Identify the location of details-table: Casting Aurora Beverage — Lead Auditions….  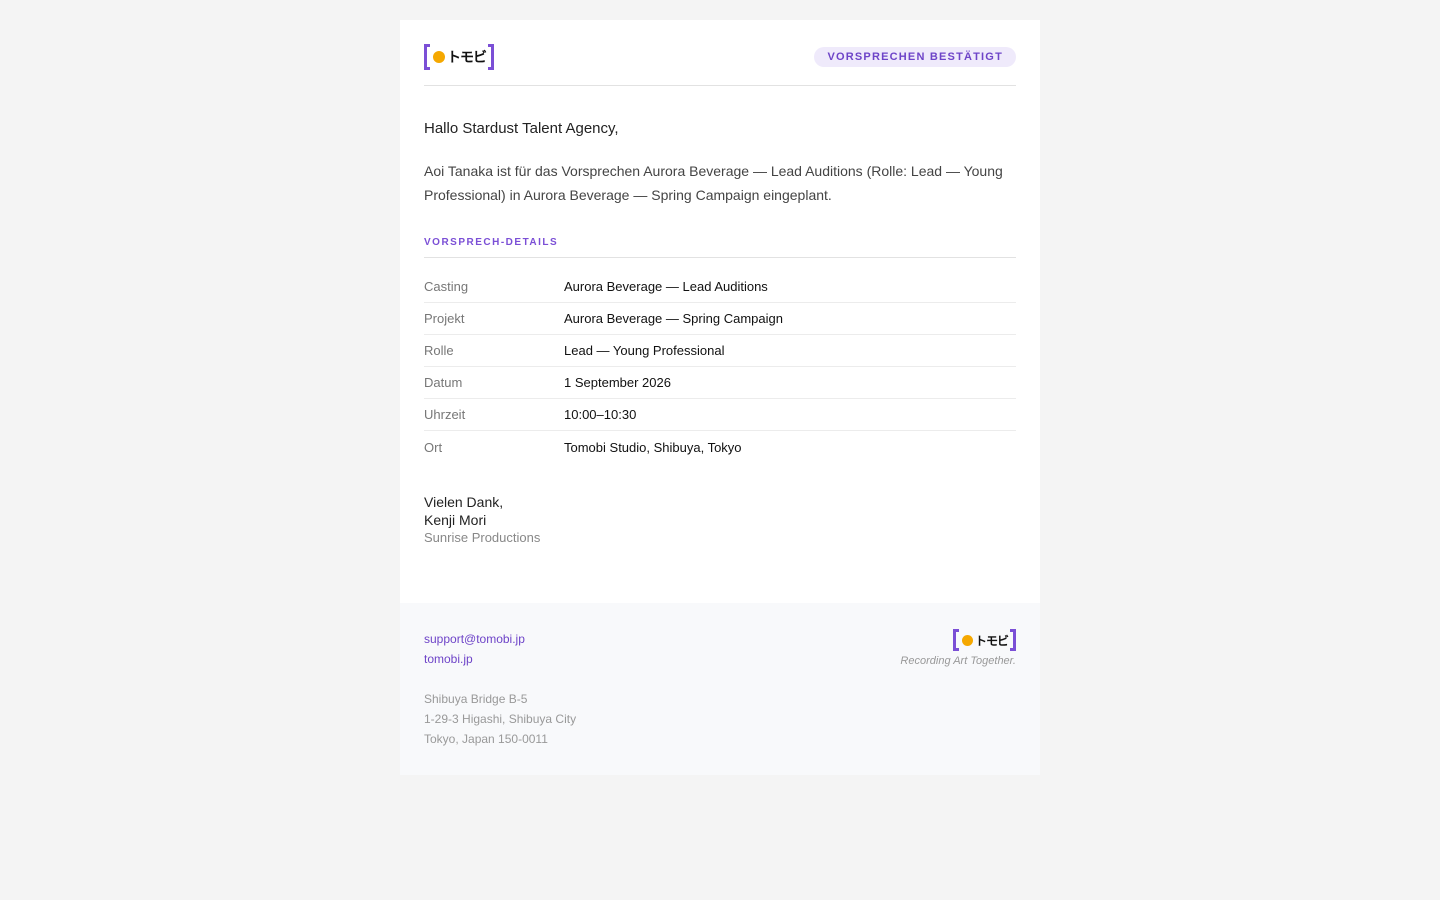
(720, 367).